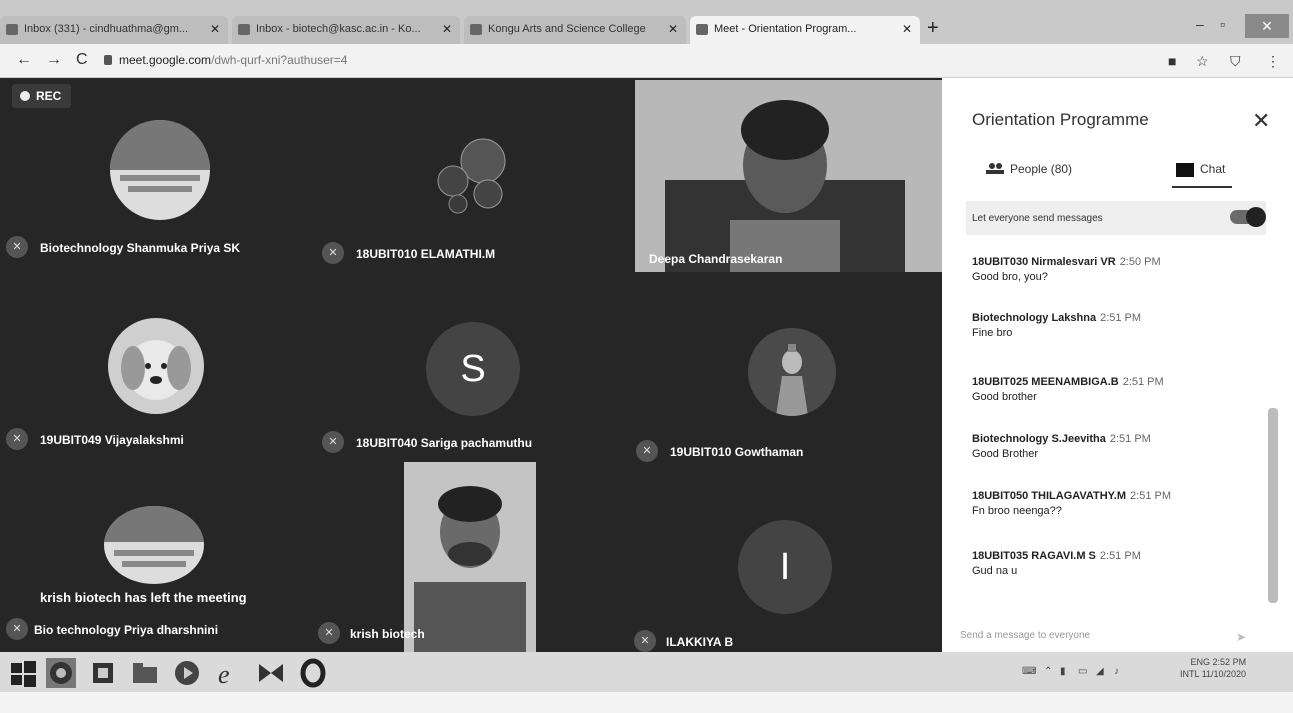 This screenshot has width=1293, height=713. I want to click on participant-name: ILAKKIYA B, so click(700, 642).